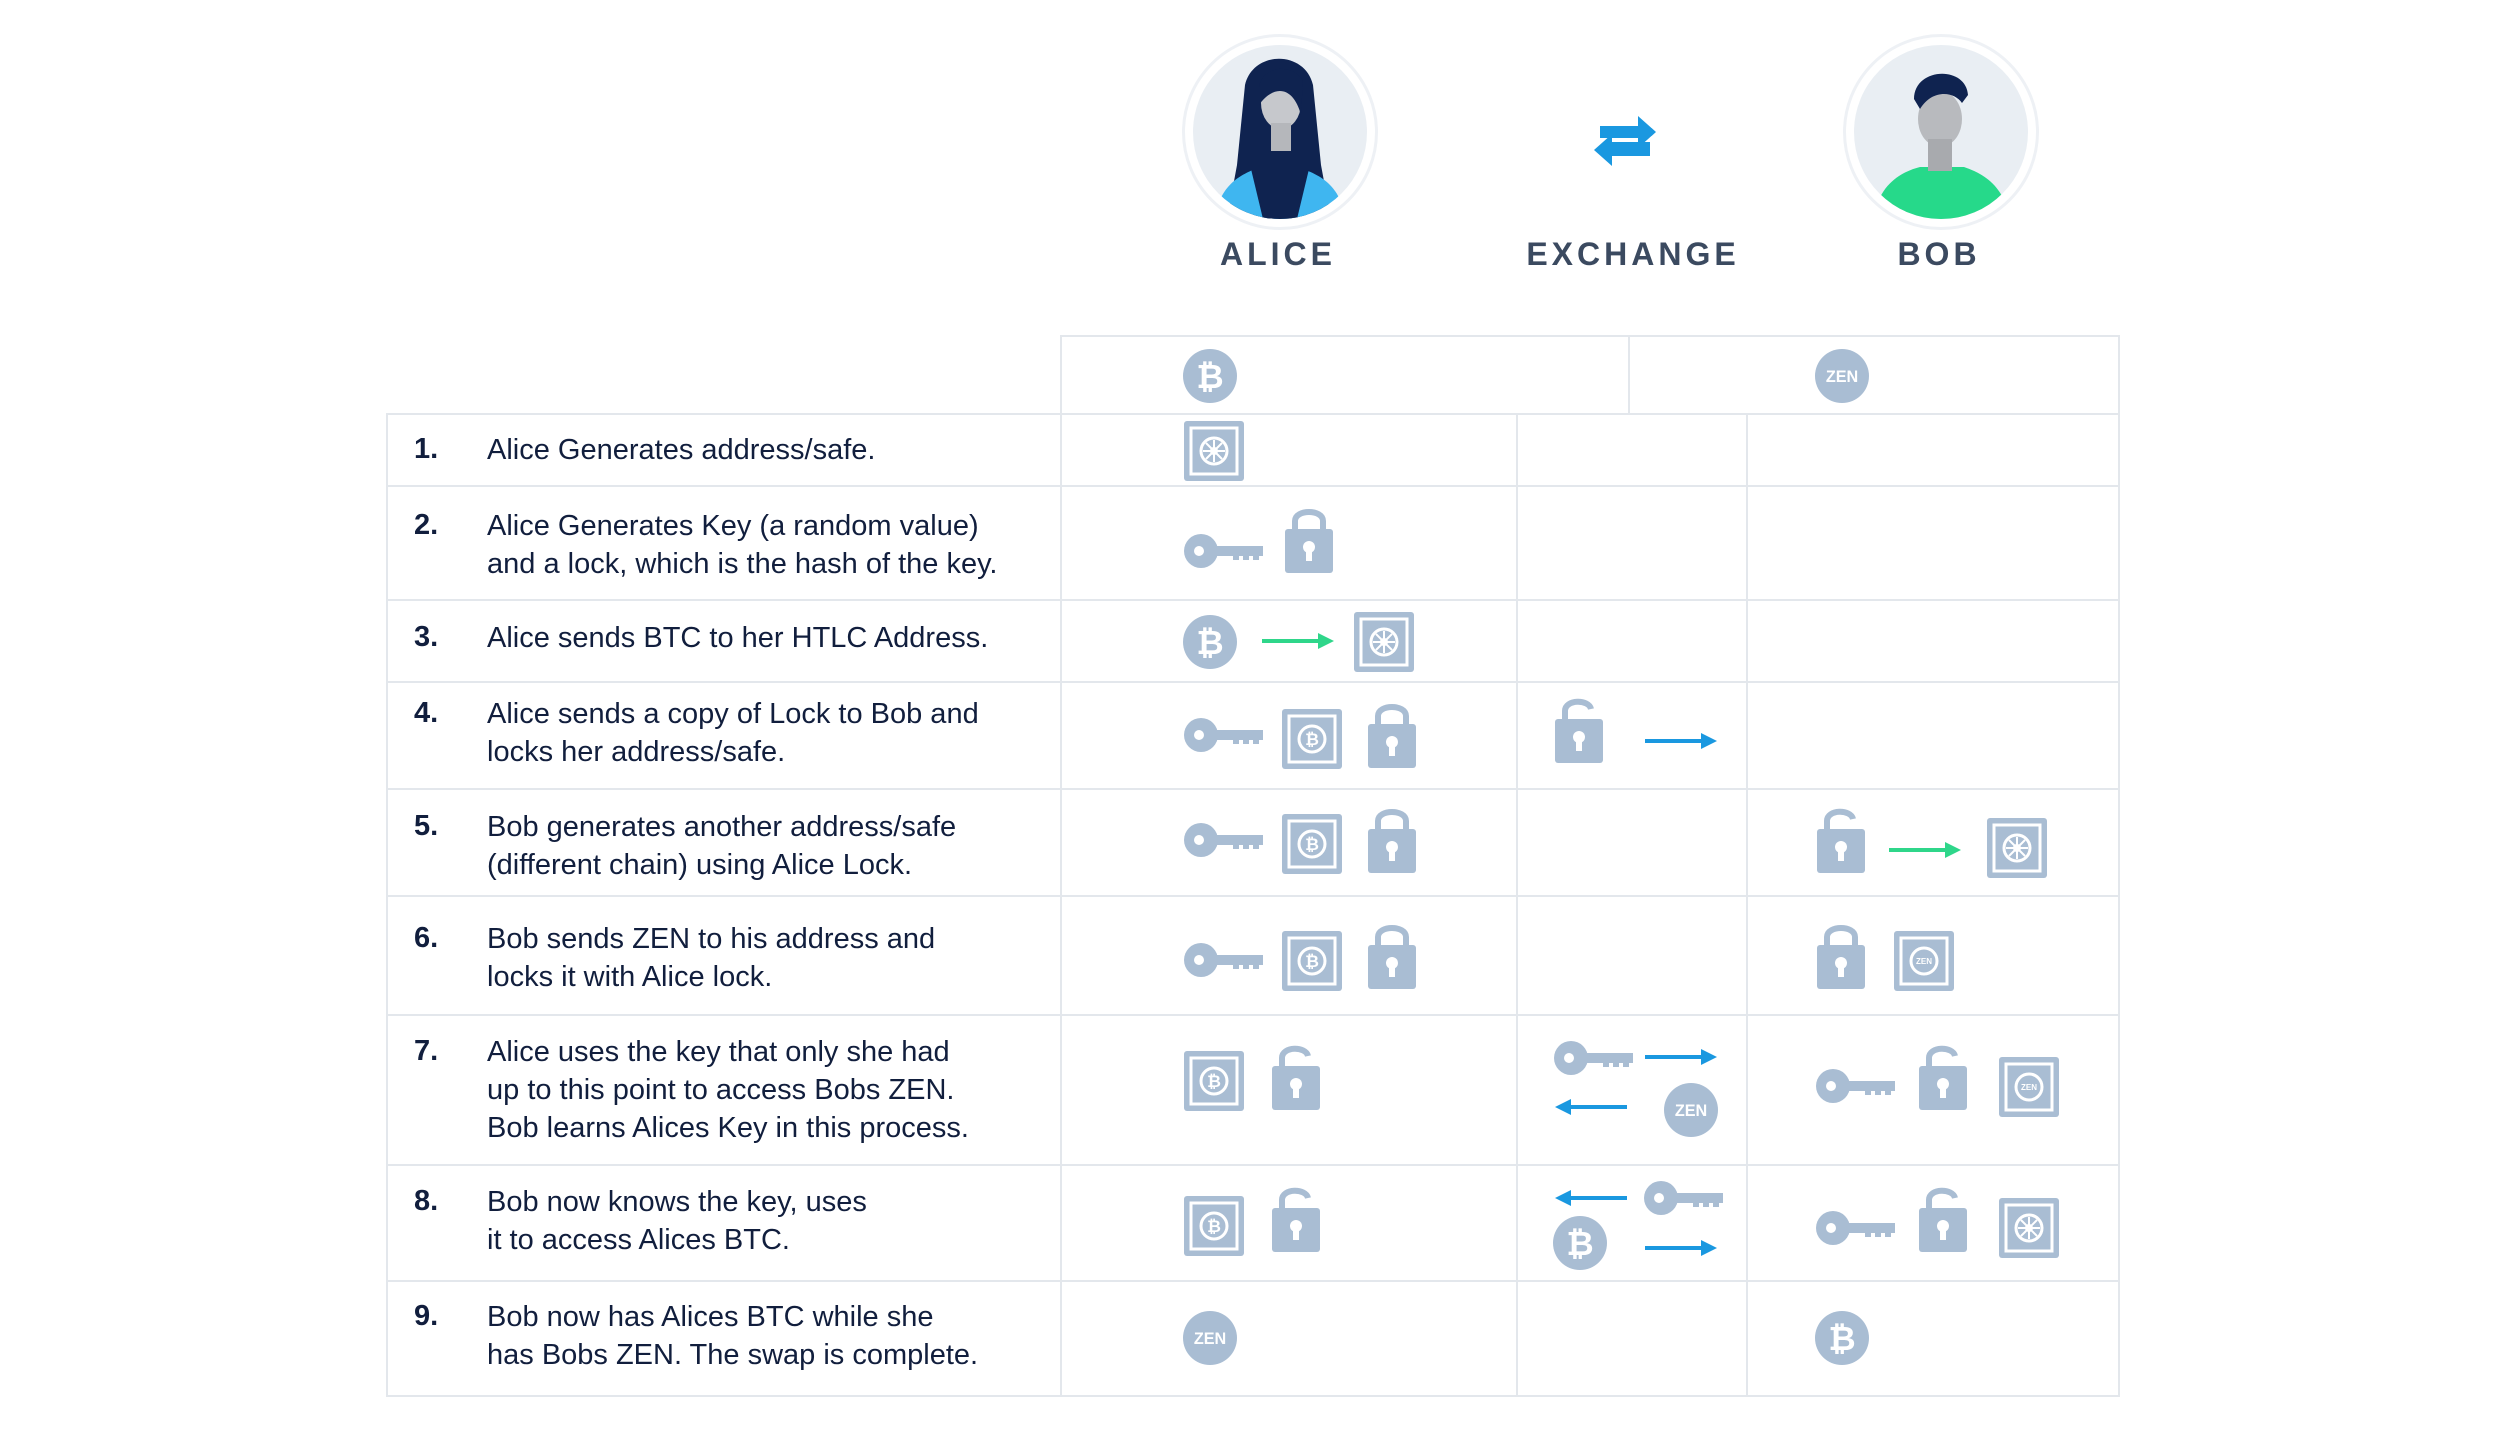  What do you see at coordinates (426, 525) in the screenshot?
I see `step-number: 2.` at bounding box center [426, 525].